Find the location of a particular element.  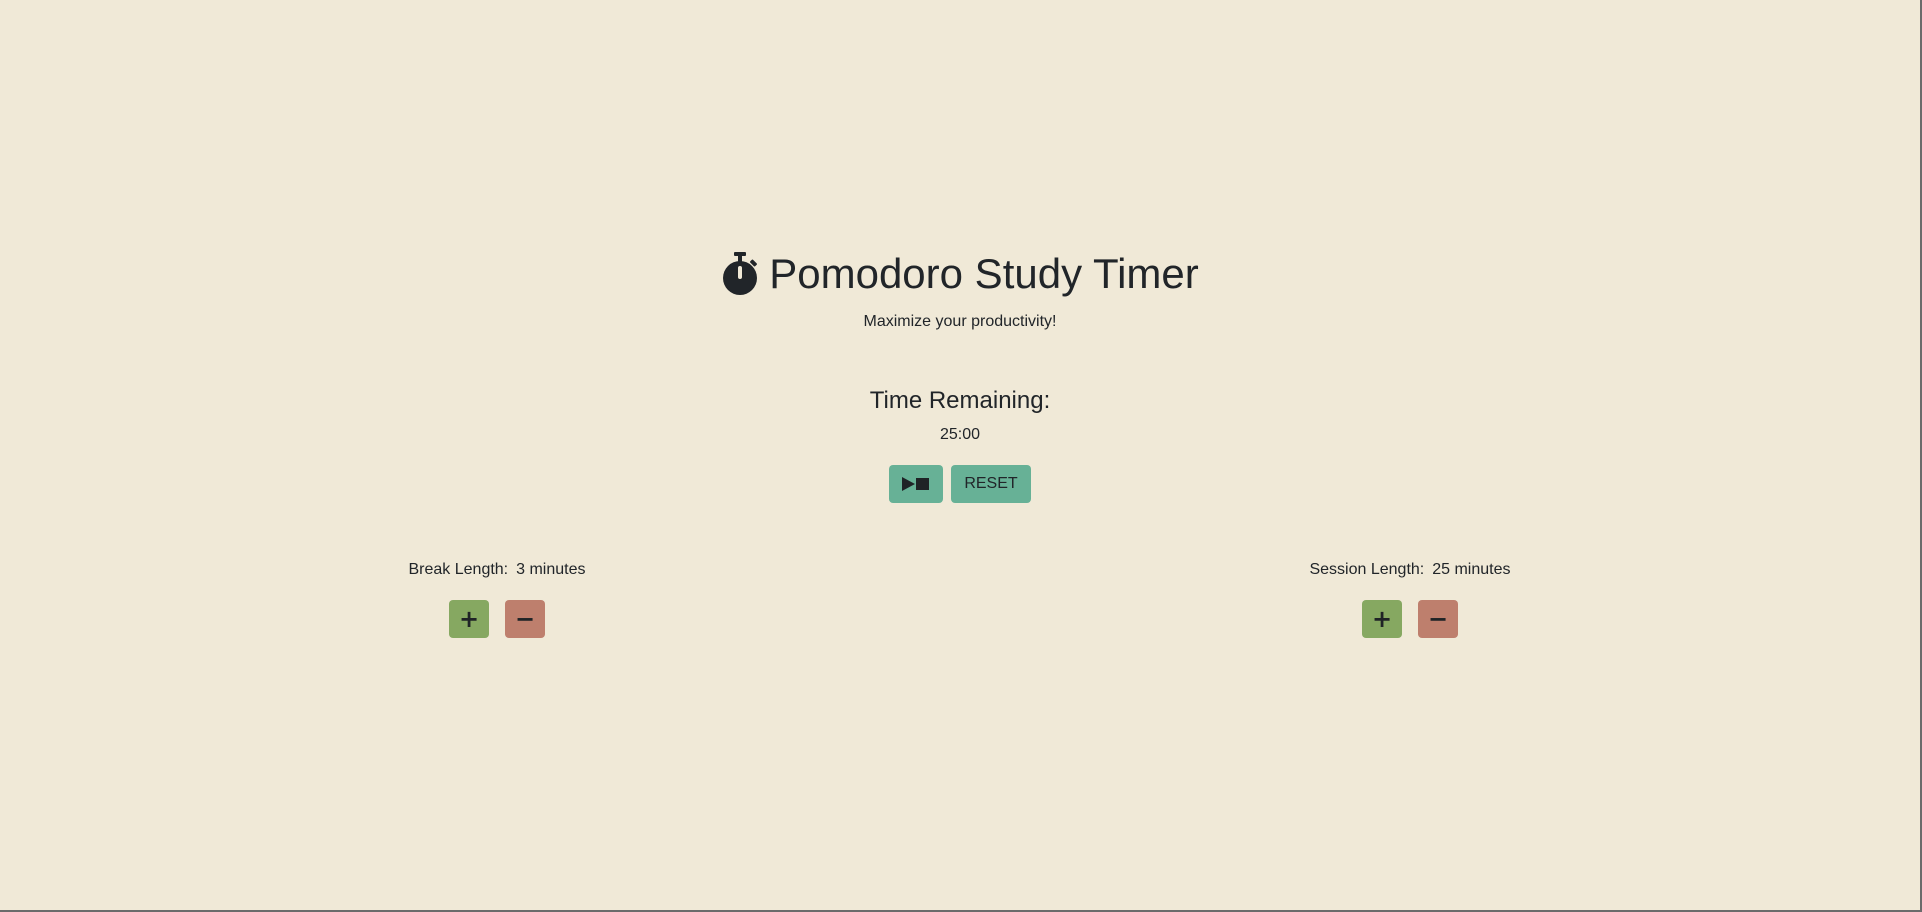

stopwatch-icon is located at coordinates (740, 273).